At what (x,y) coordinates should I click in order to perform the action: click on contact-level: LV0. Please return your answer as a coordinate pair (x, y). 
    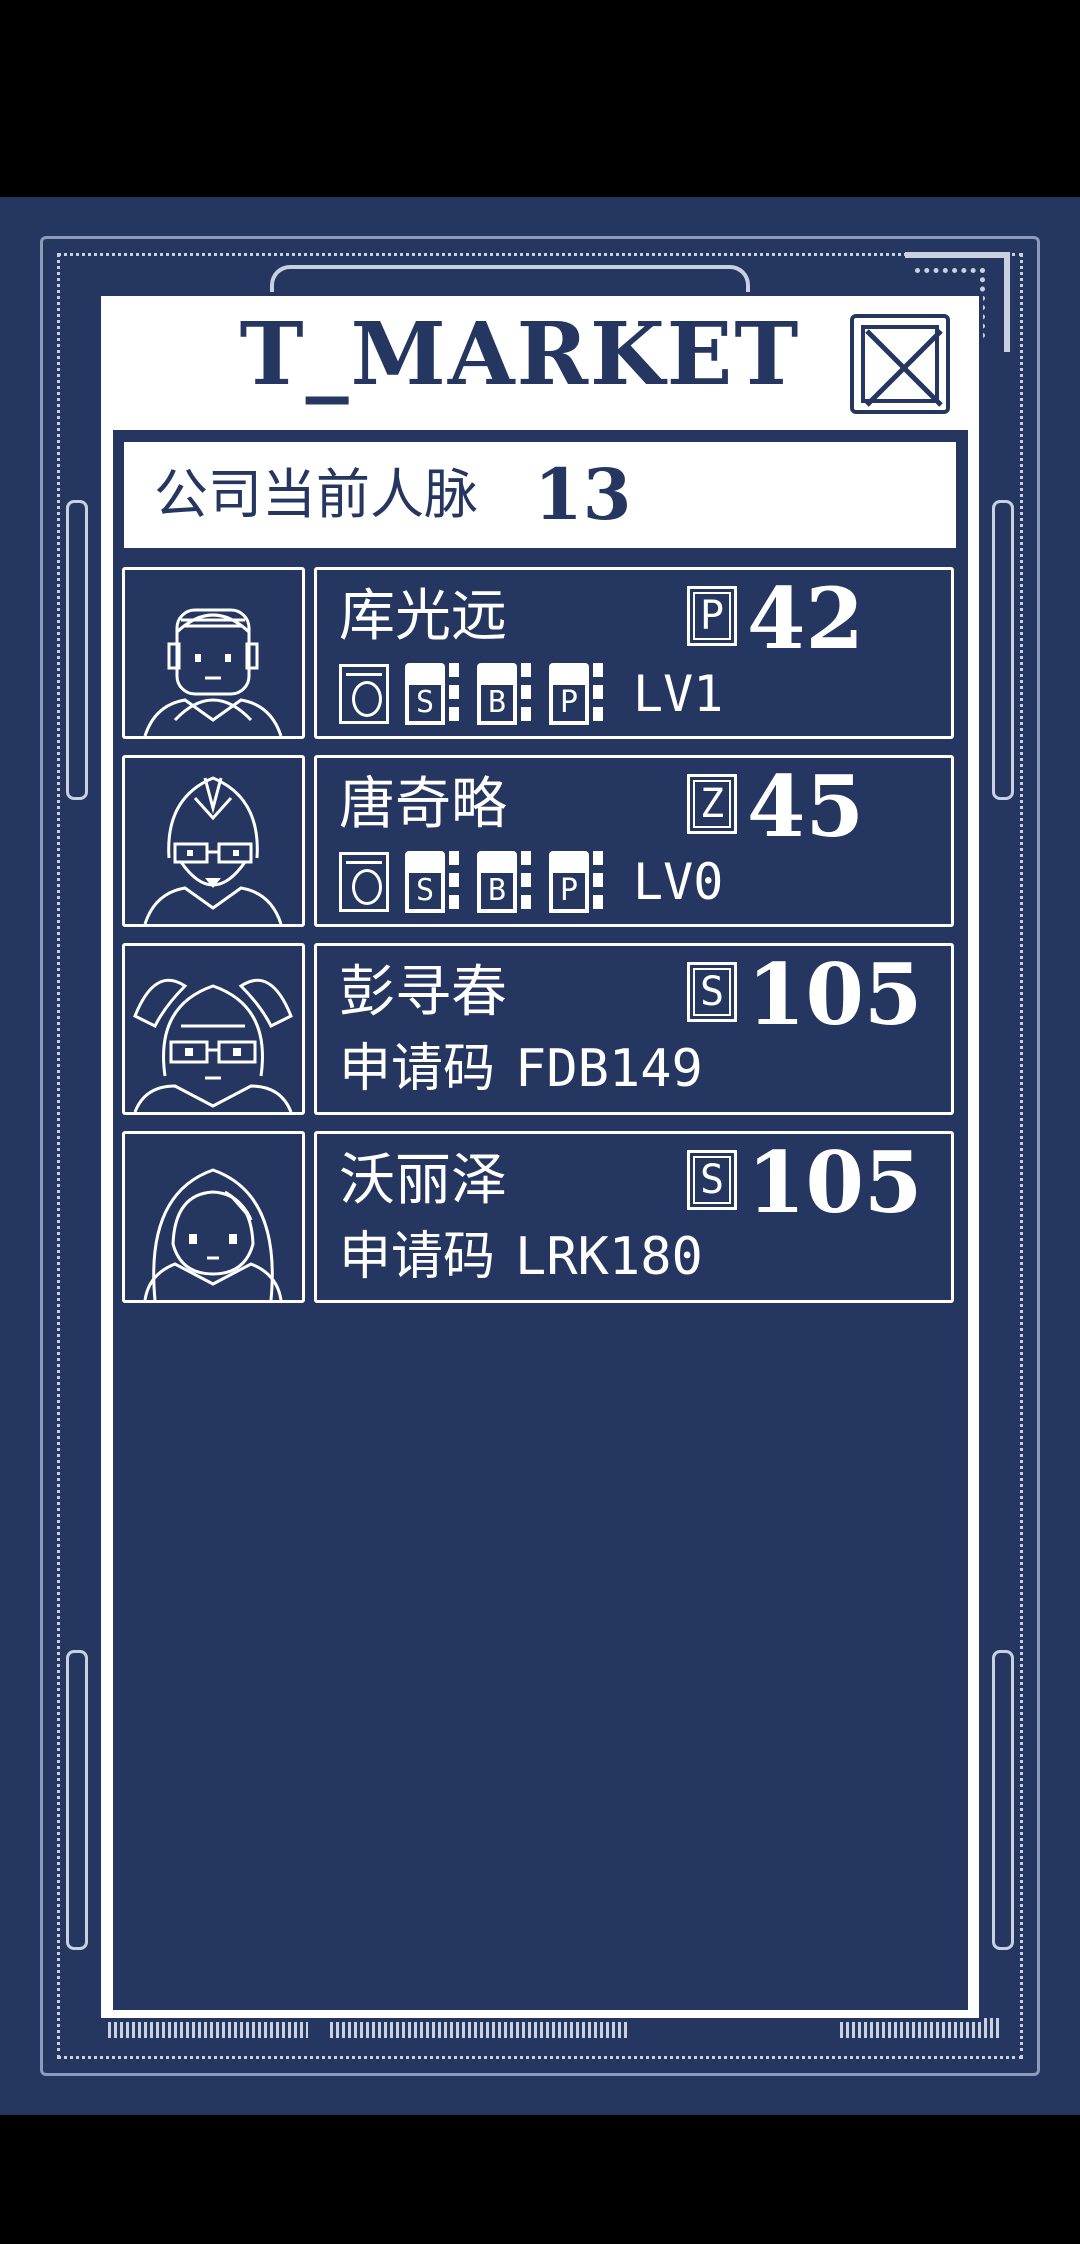
    Looking at the image, I should click on (678, 882).